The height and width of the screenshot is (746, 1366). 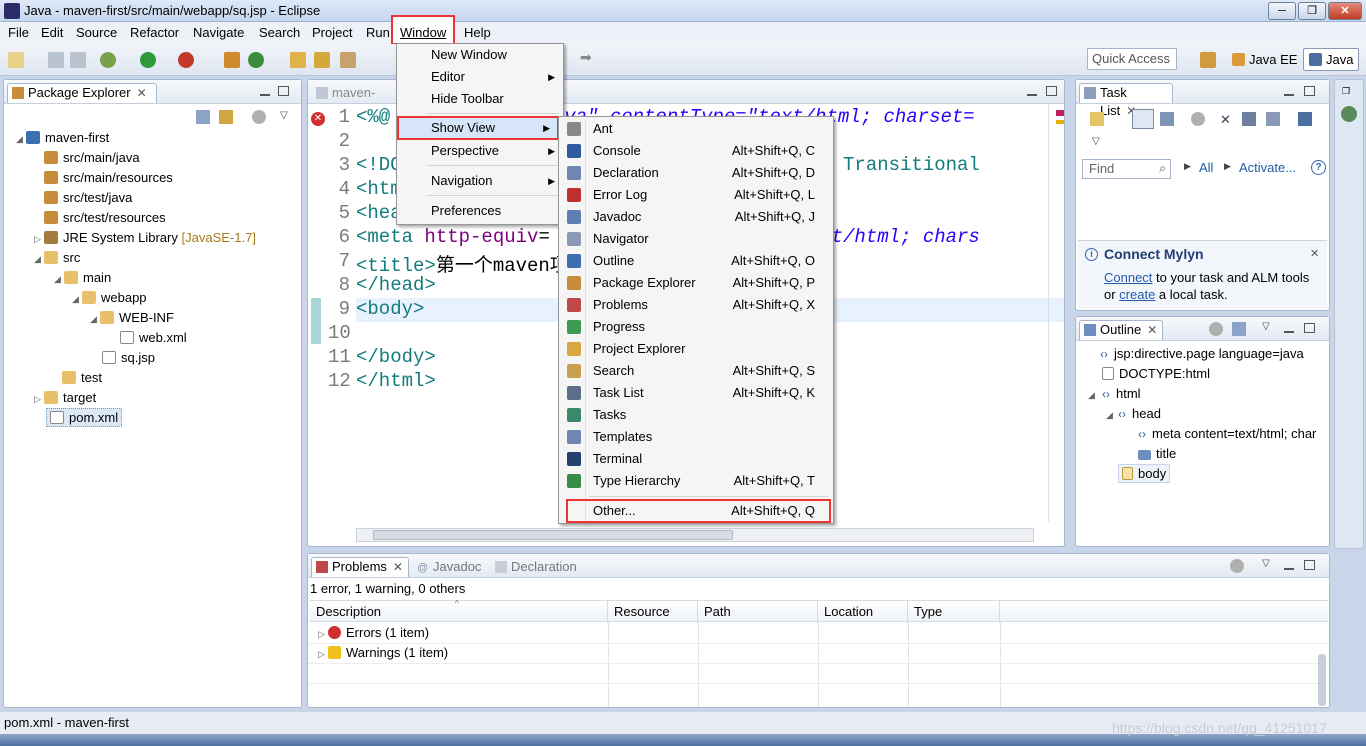 What do you see at coordinates (373, 117) in the screenshot?
I see `code-line: <%@` at bounding box center [373, 117].